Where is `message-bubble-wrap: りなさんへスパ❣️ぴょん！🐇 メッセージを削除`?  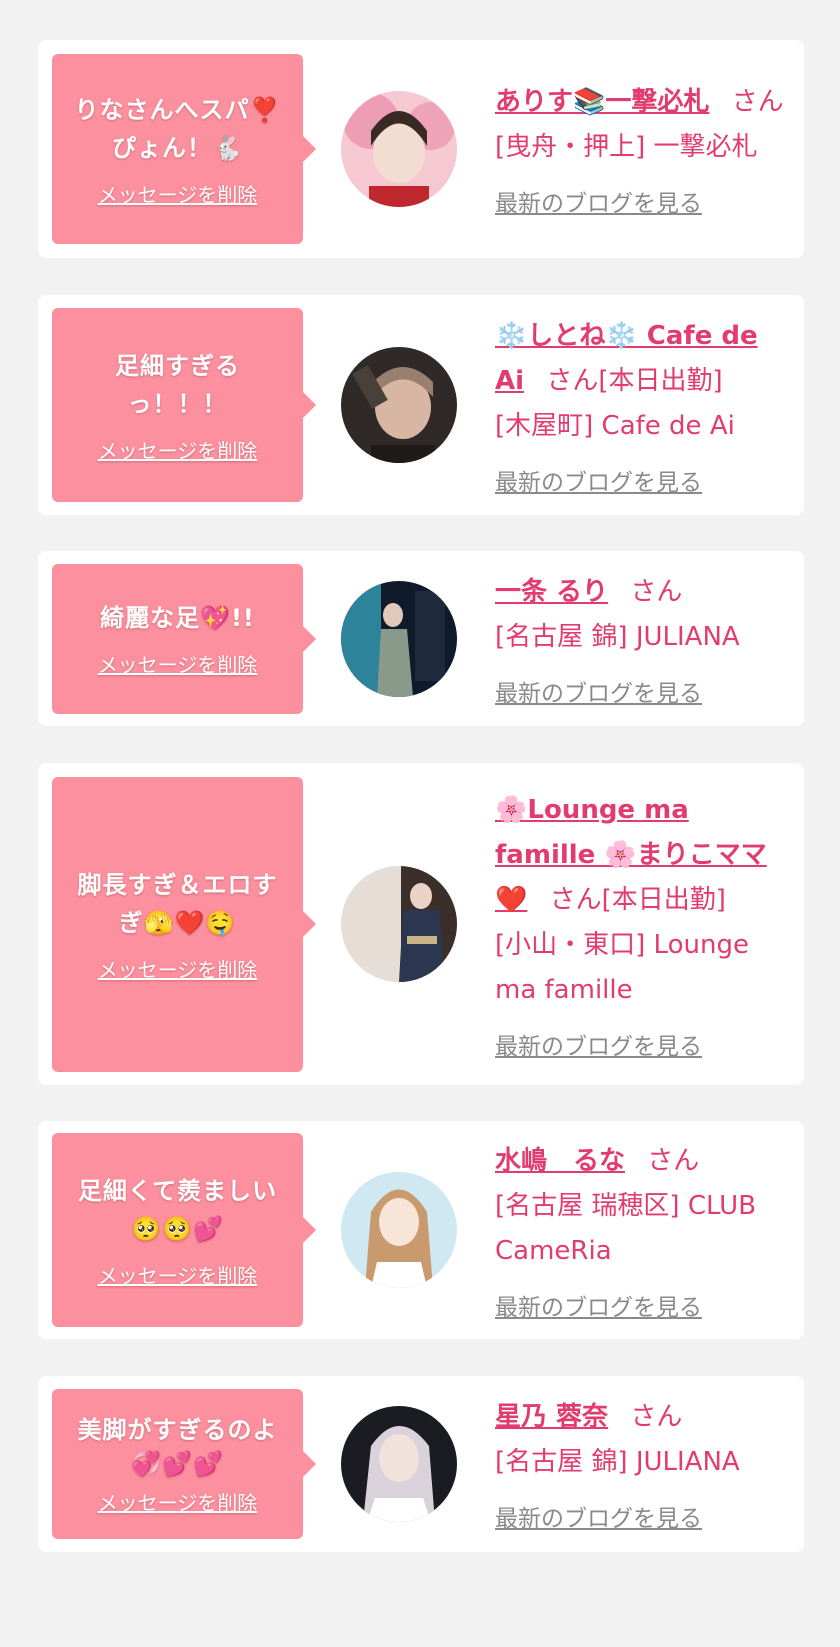
message-bubble-wrap: りなさんへスパ❣️ぴょん！🐇 メッセージを削除 is located at coordinates (184, 149).